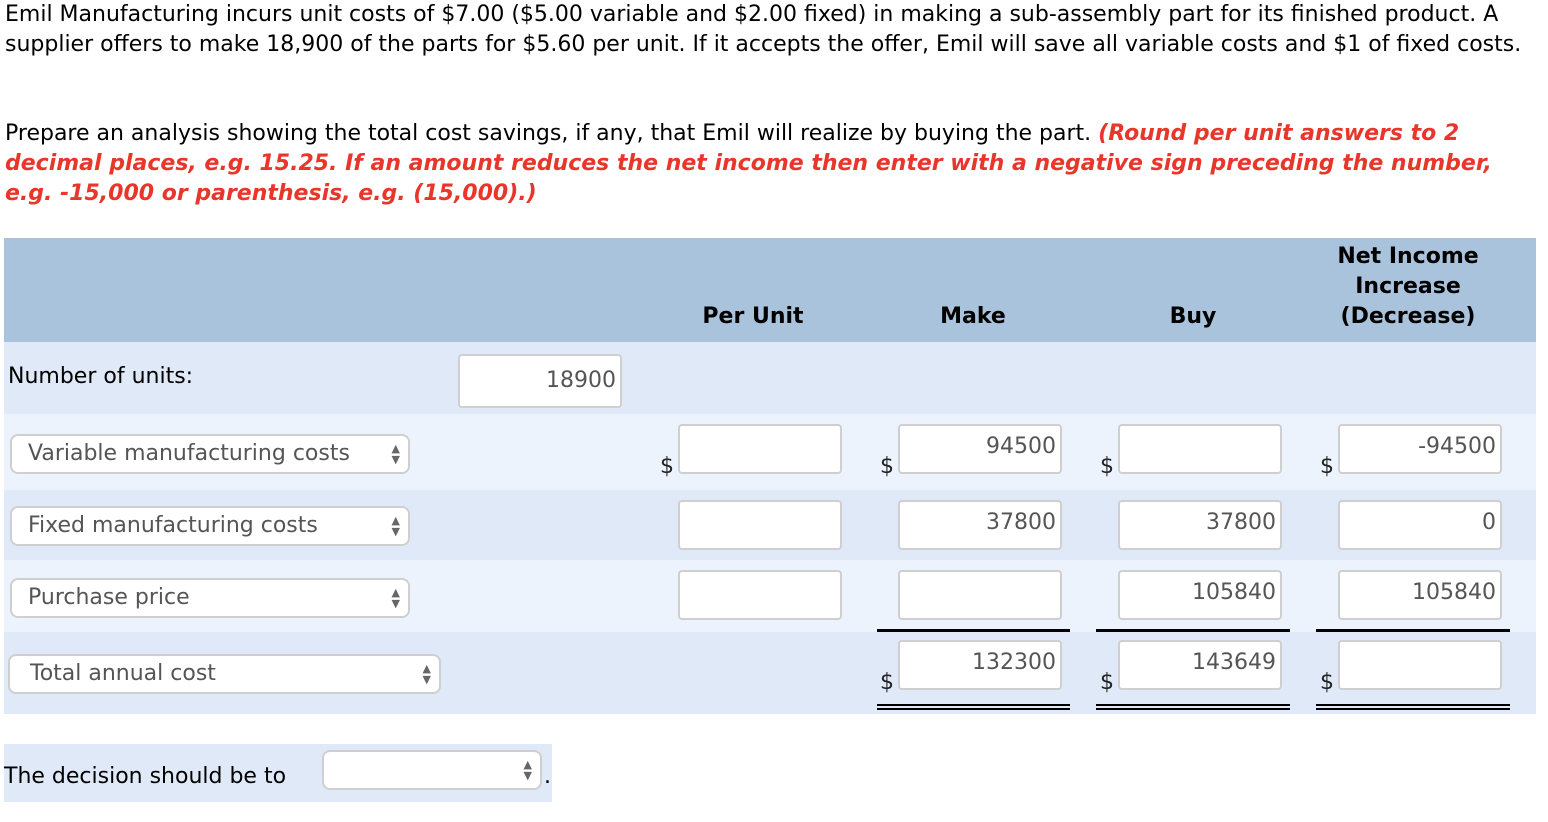  Describe the element at coordinates (540, 381) in the screenshot. I see `units-input: 18900` at that location.